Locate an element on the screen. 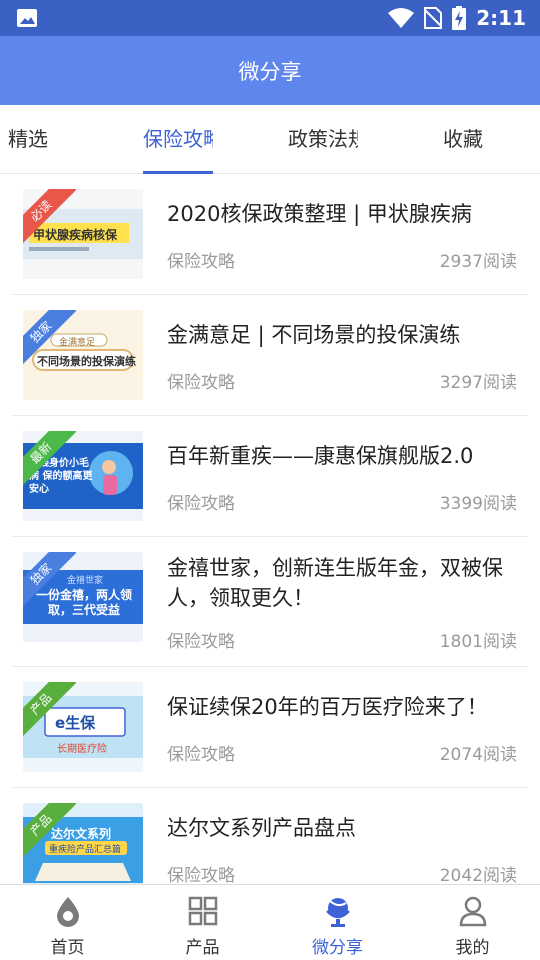 The image size is (540, 960). article-item: 达尔文系列 重疾险产品汇总篇 产品 达尔文系列产品盘点 保险攻略 2042阅读 is located at coordinates (270, 836).